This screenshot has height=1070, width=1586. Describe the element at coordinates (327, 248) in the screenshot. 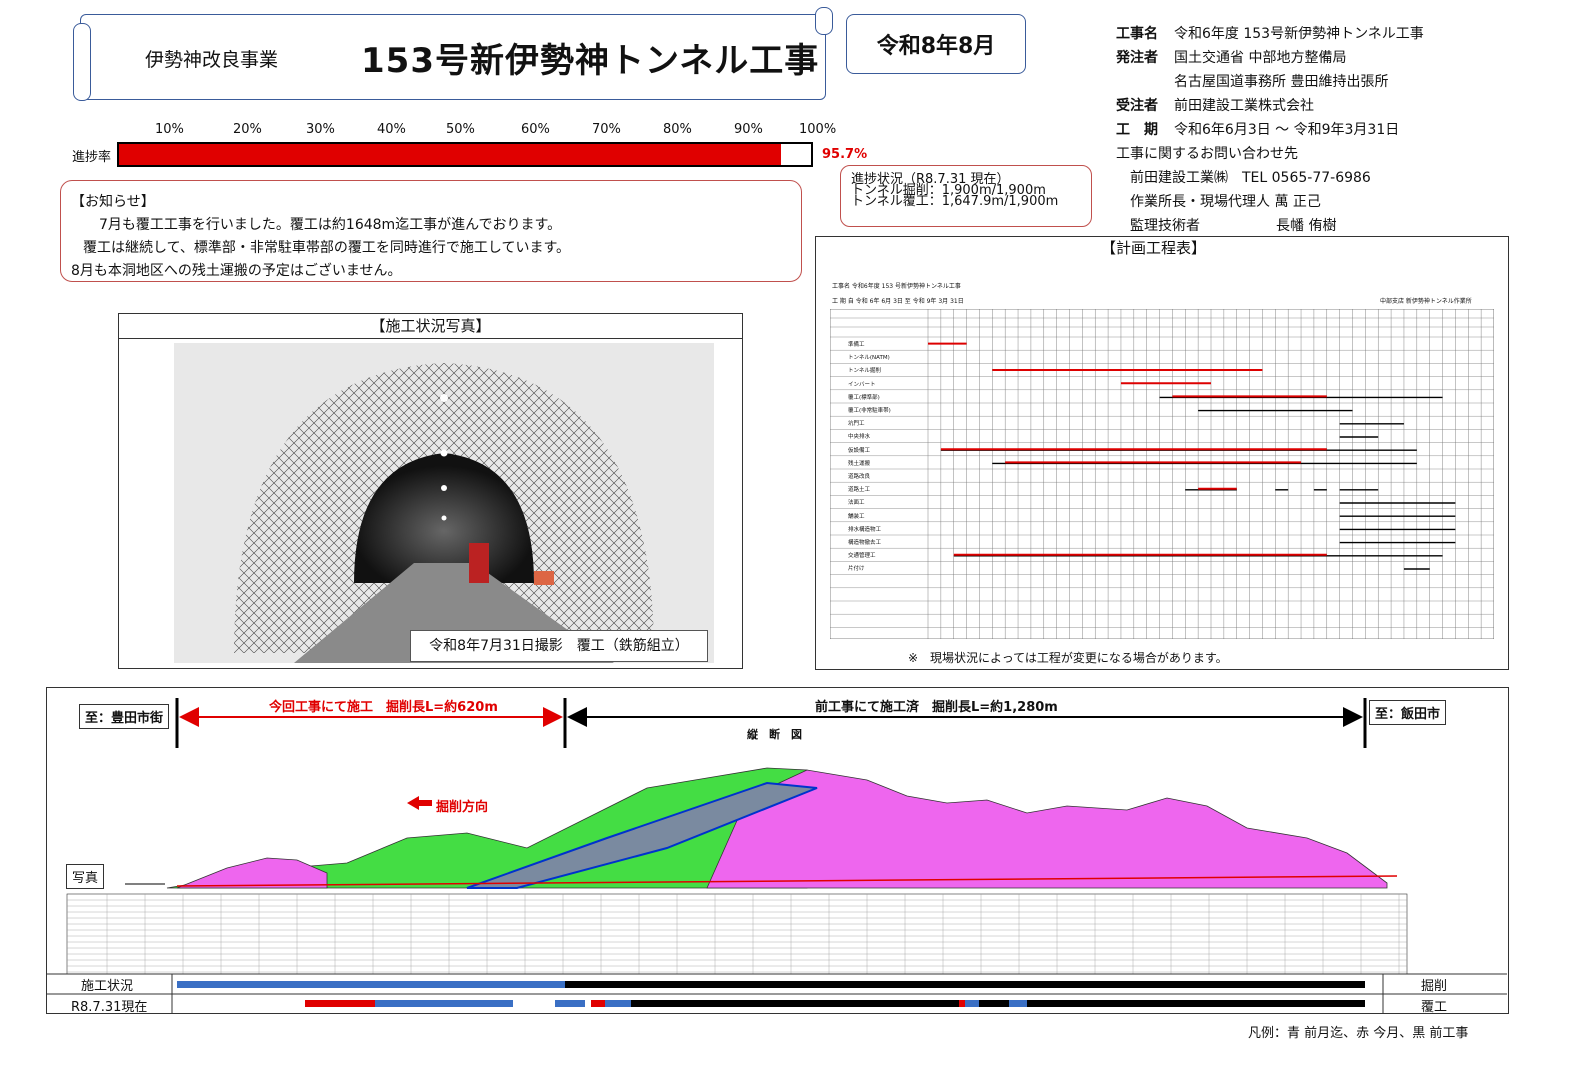

I see `notice-line: 覆工は継続して、標準部・非常駐車帯部の覆工を同時進行で施工しています。` at that location.